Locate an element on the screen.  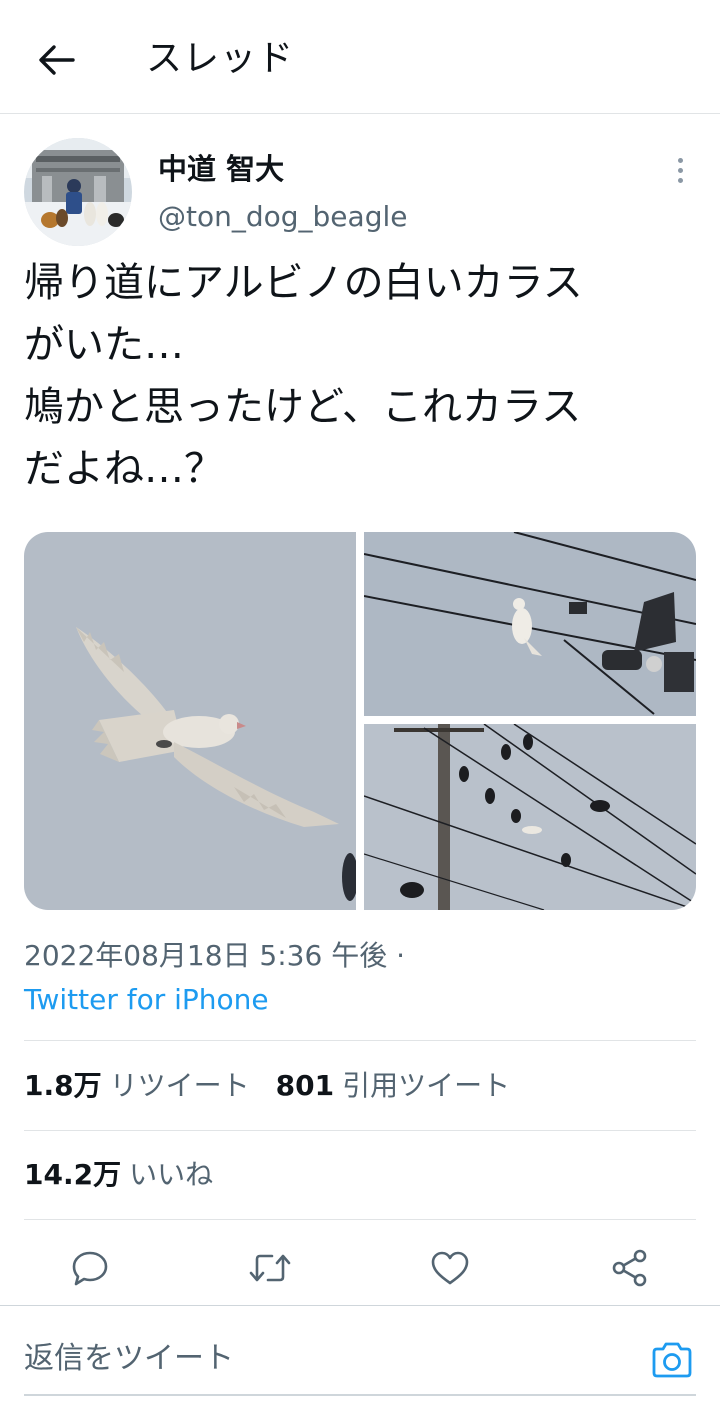
reply-input: 返信をツイート is located at coordinates (129, 1359).